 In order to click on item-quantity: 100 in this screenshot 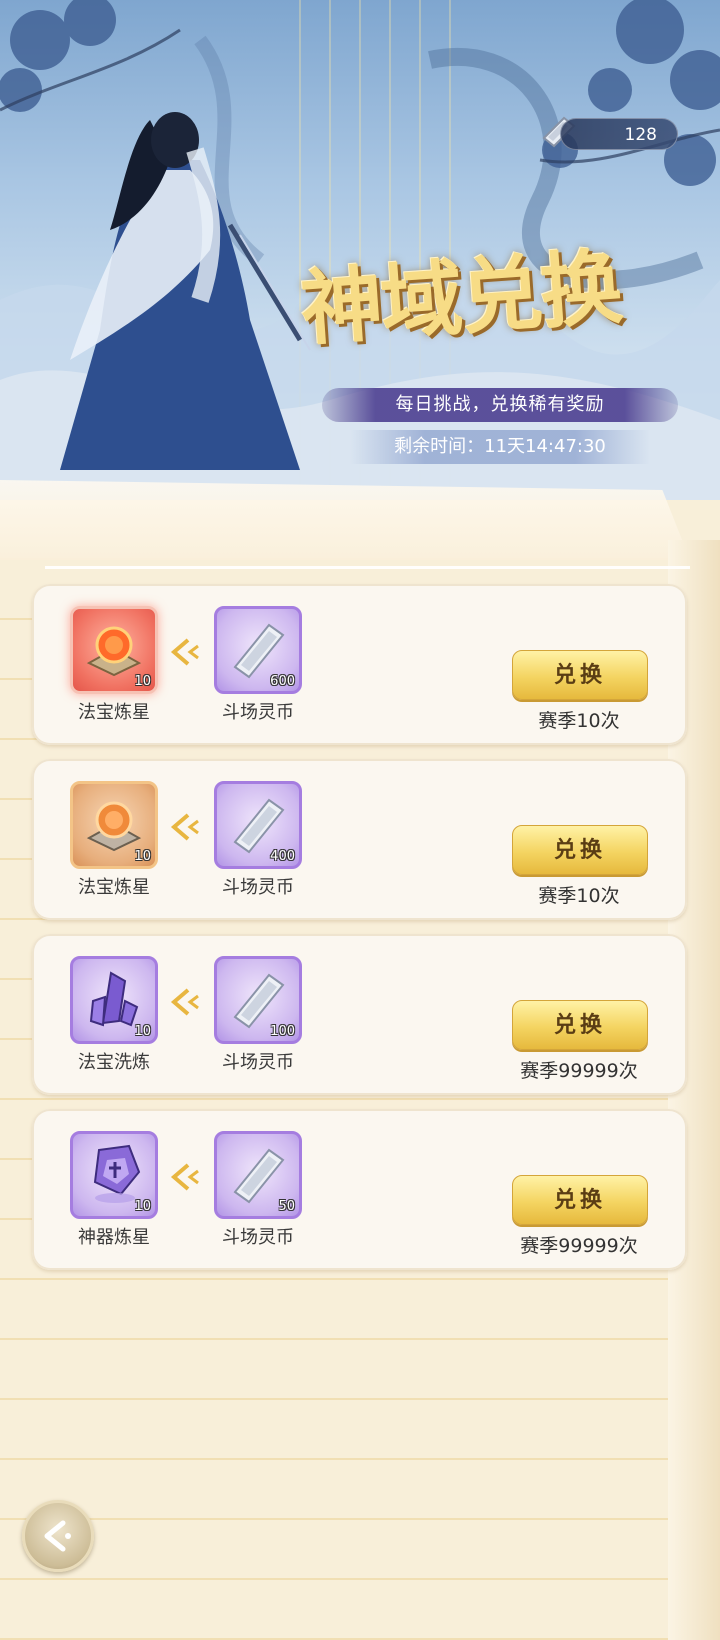, I will do `click(282, 1031)`.